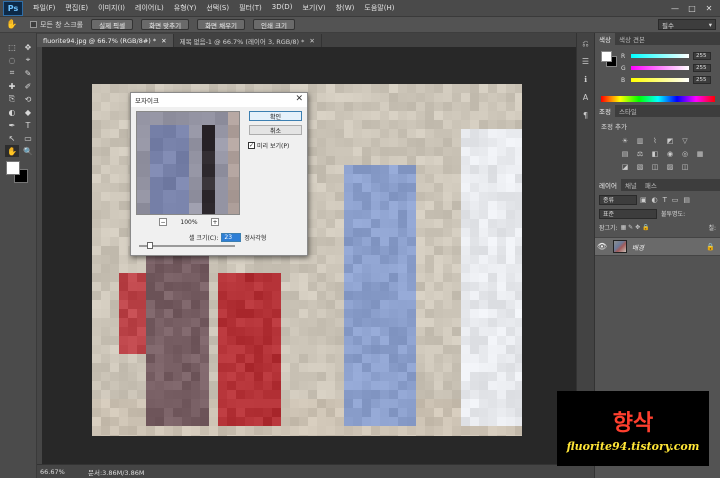 The height and width of the screenshot is (478, 720). Describe the element at coordinates (12, 47) in the screenshot. I see `marquee-tool-icon: ⬚` at that location.